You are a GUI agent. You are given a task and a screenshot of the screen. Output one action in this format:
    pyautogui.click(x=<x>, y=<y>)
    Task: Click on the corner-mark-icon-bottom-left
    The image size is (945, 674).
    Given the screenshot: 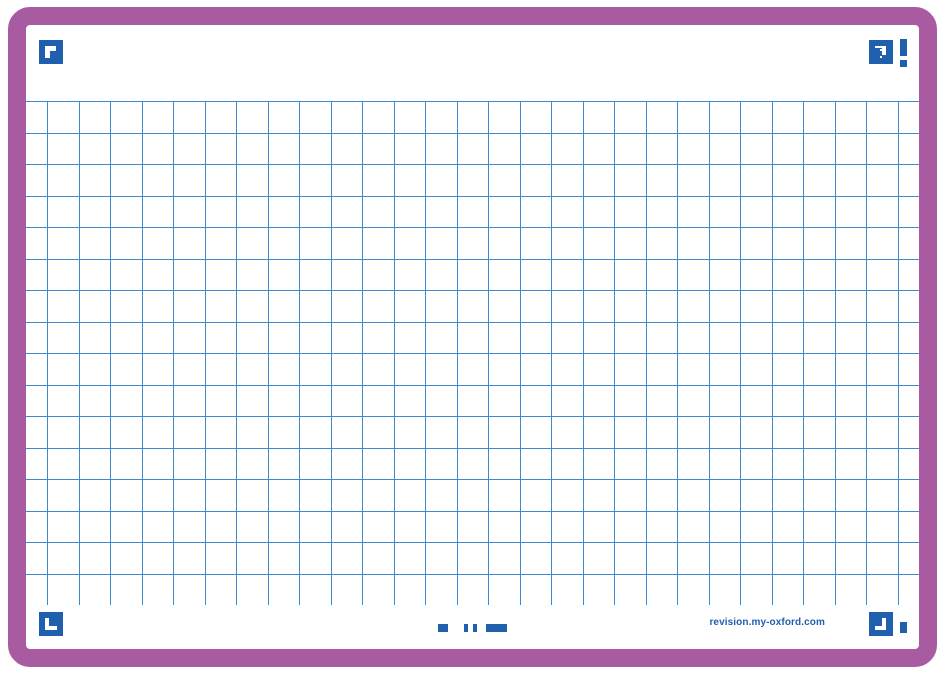 What is the action you would take?
    pyautogui.click(x=51, y=624)
    